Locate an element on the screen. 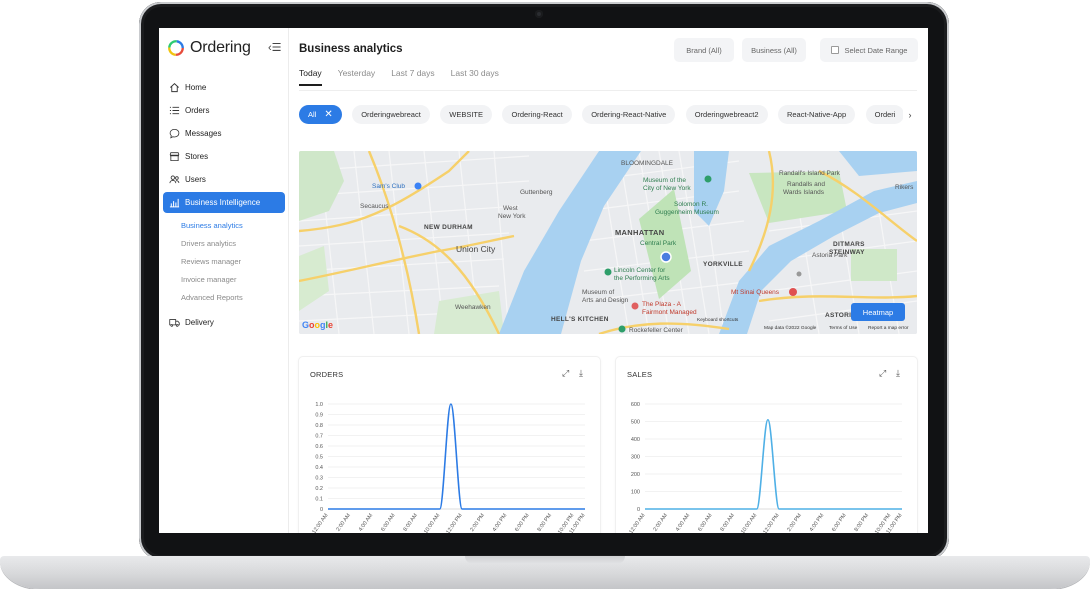  chevron-right-icon: › is located at coordinates (910, 115).